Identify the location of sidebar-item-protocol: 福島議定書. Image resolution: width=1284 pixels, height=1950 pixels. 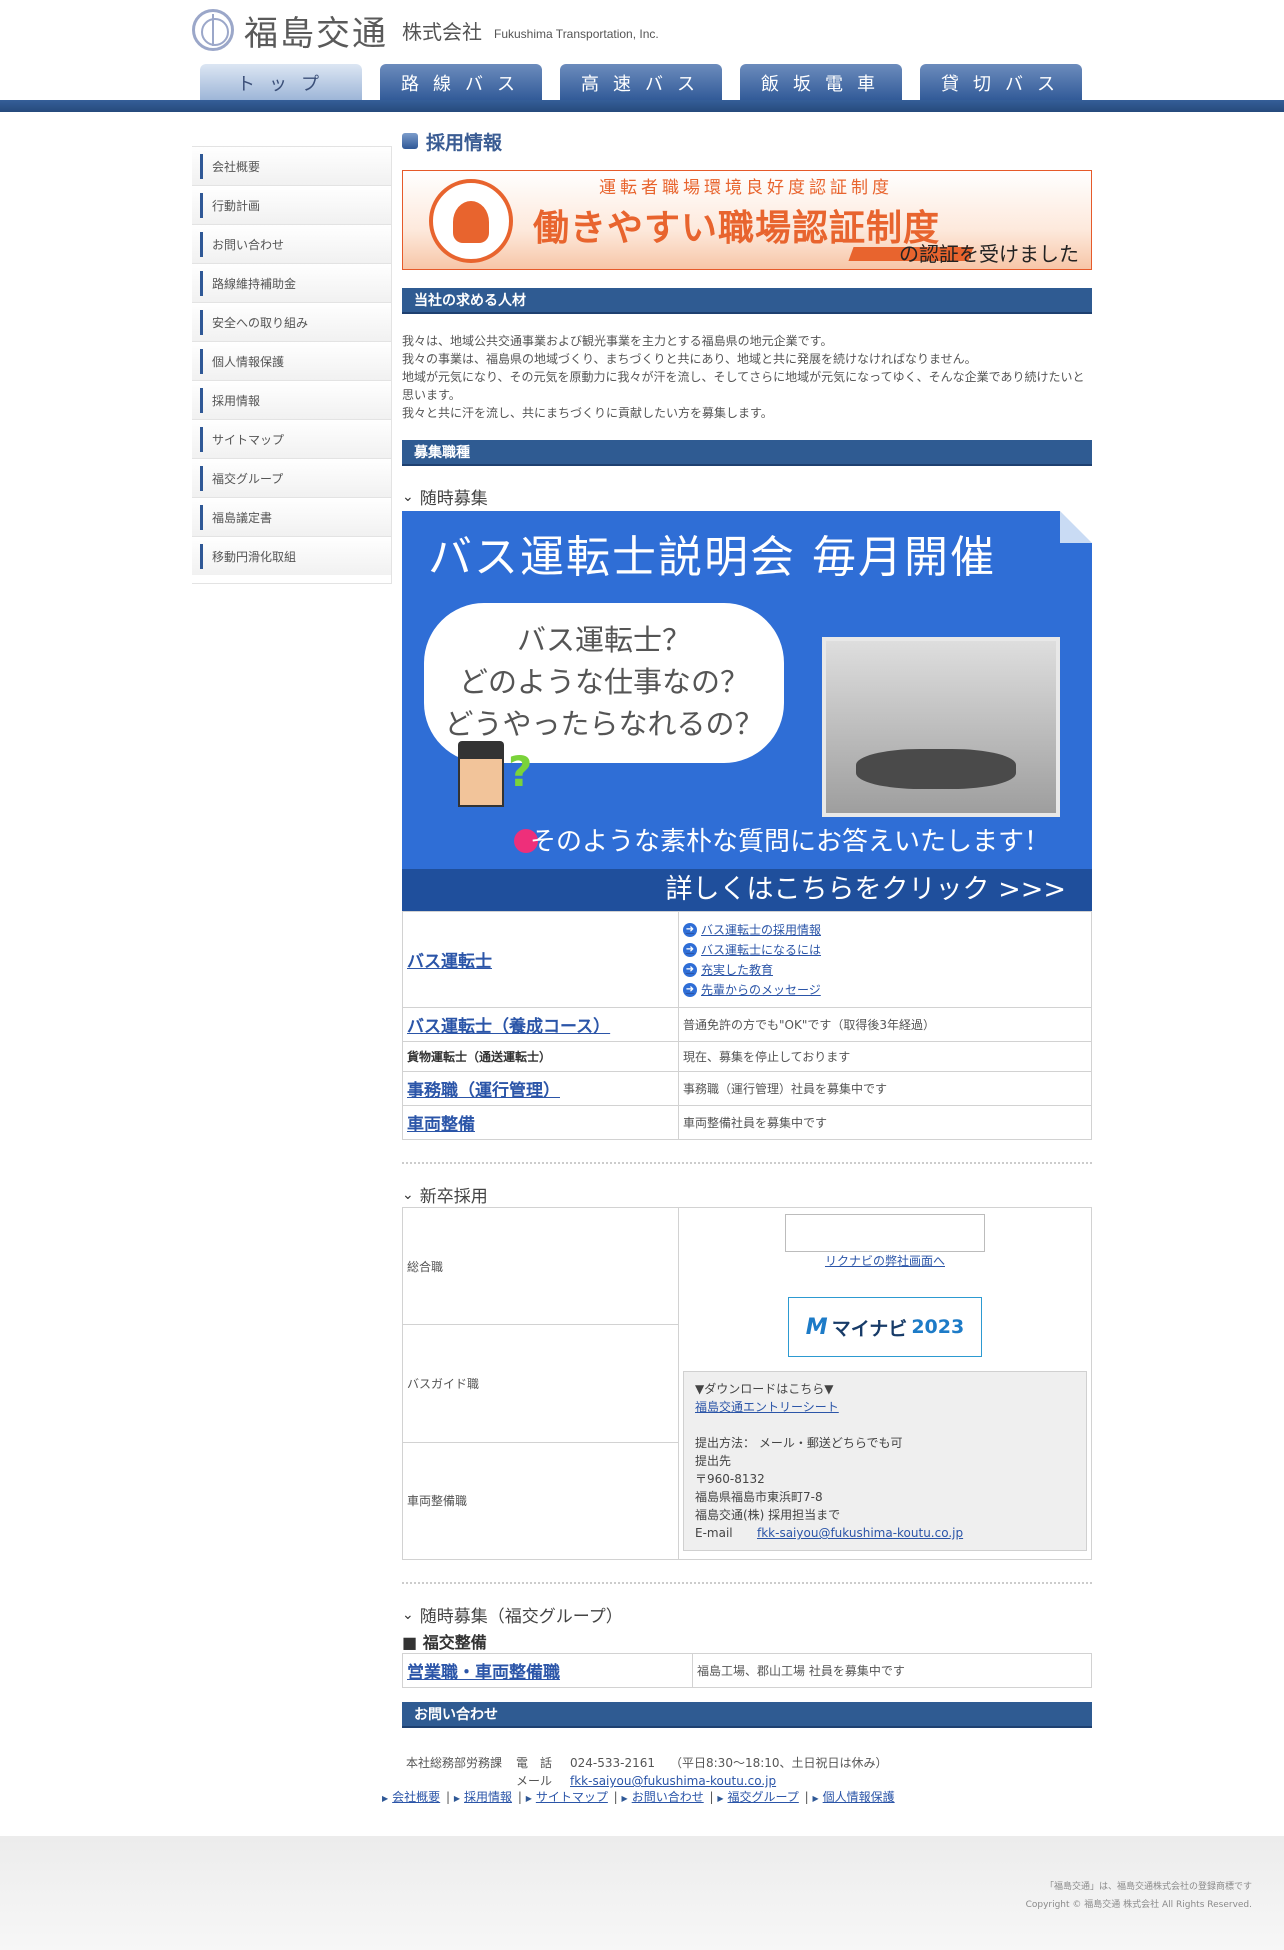
(291, 516).